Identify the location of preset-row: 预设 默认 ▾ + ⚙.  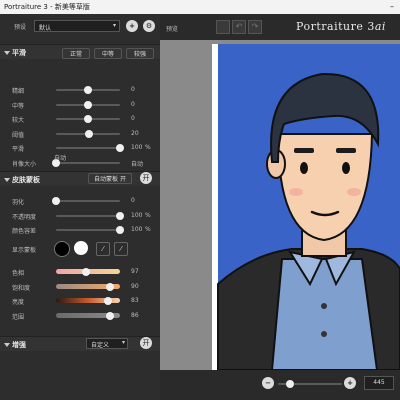
(80, 26).